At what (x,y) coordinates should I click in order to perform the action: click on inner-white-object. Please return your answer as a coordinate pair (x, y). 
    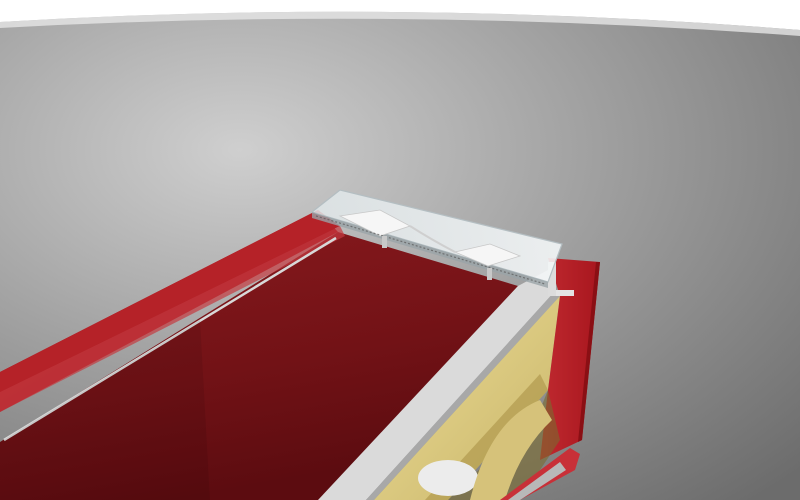
    Looking at the image, I should click on (448, 478).